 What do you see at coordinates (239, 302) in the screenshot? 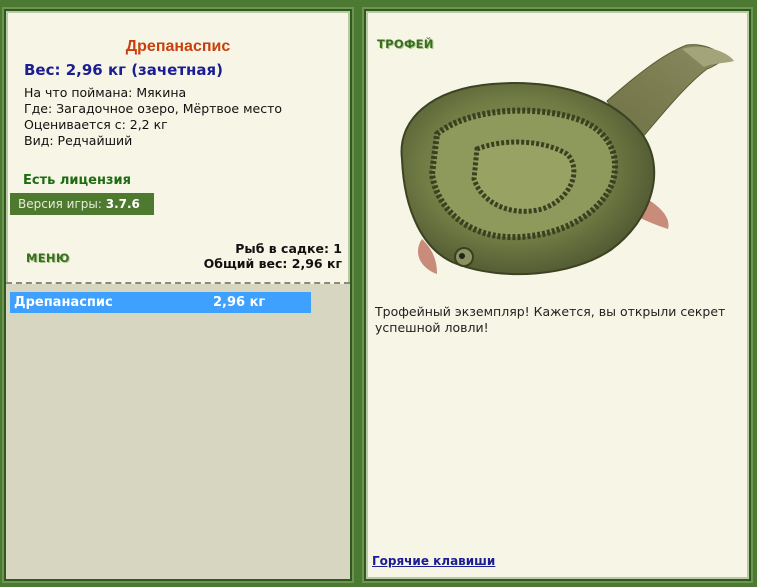
I see `catch-item-weight: 2,96 кг` at bounding box center [239, 302].